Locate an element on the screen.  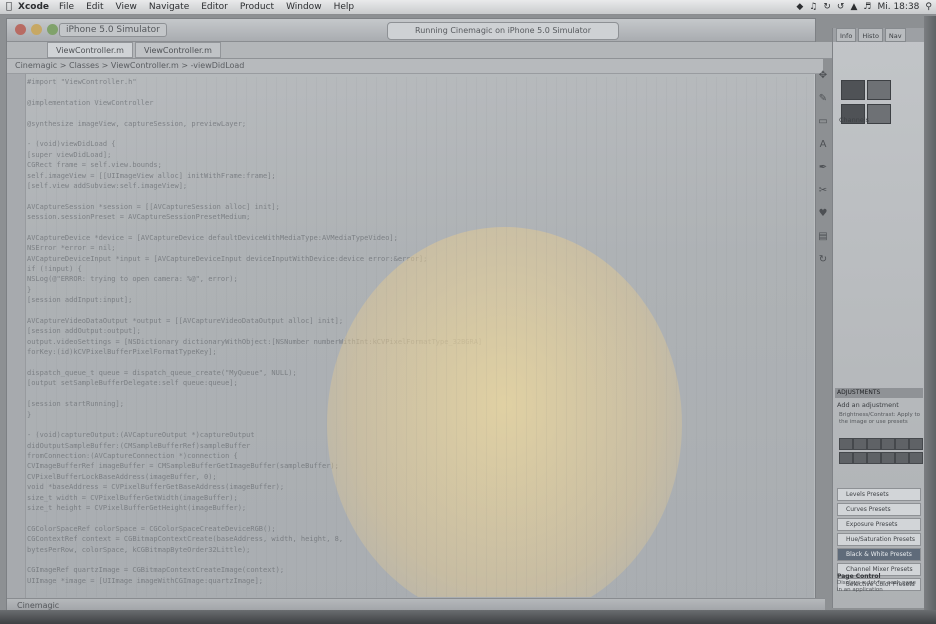
dock-area is located at coordinates (468, 617).